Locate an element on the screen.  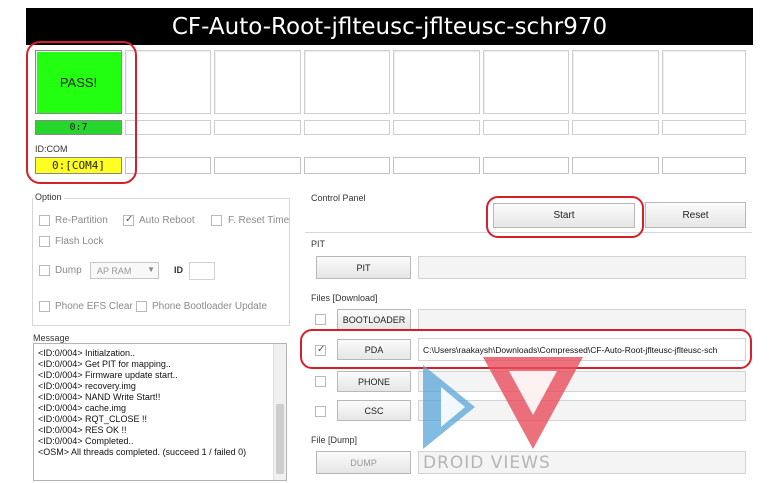
message-scrollbar is located at coordinates (279, 412).